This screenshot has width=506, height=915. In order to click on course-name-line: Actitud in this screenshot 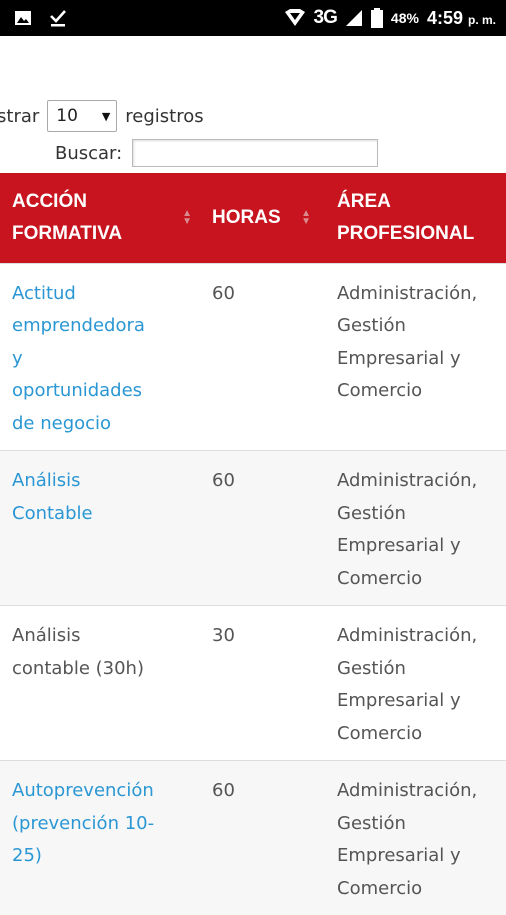, I will do `click(103, 294)`.